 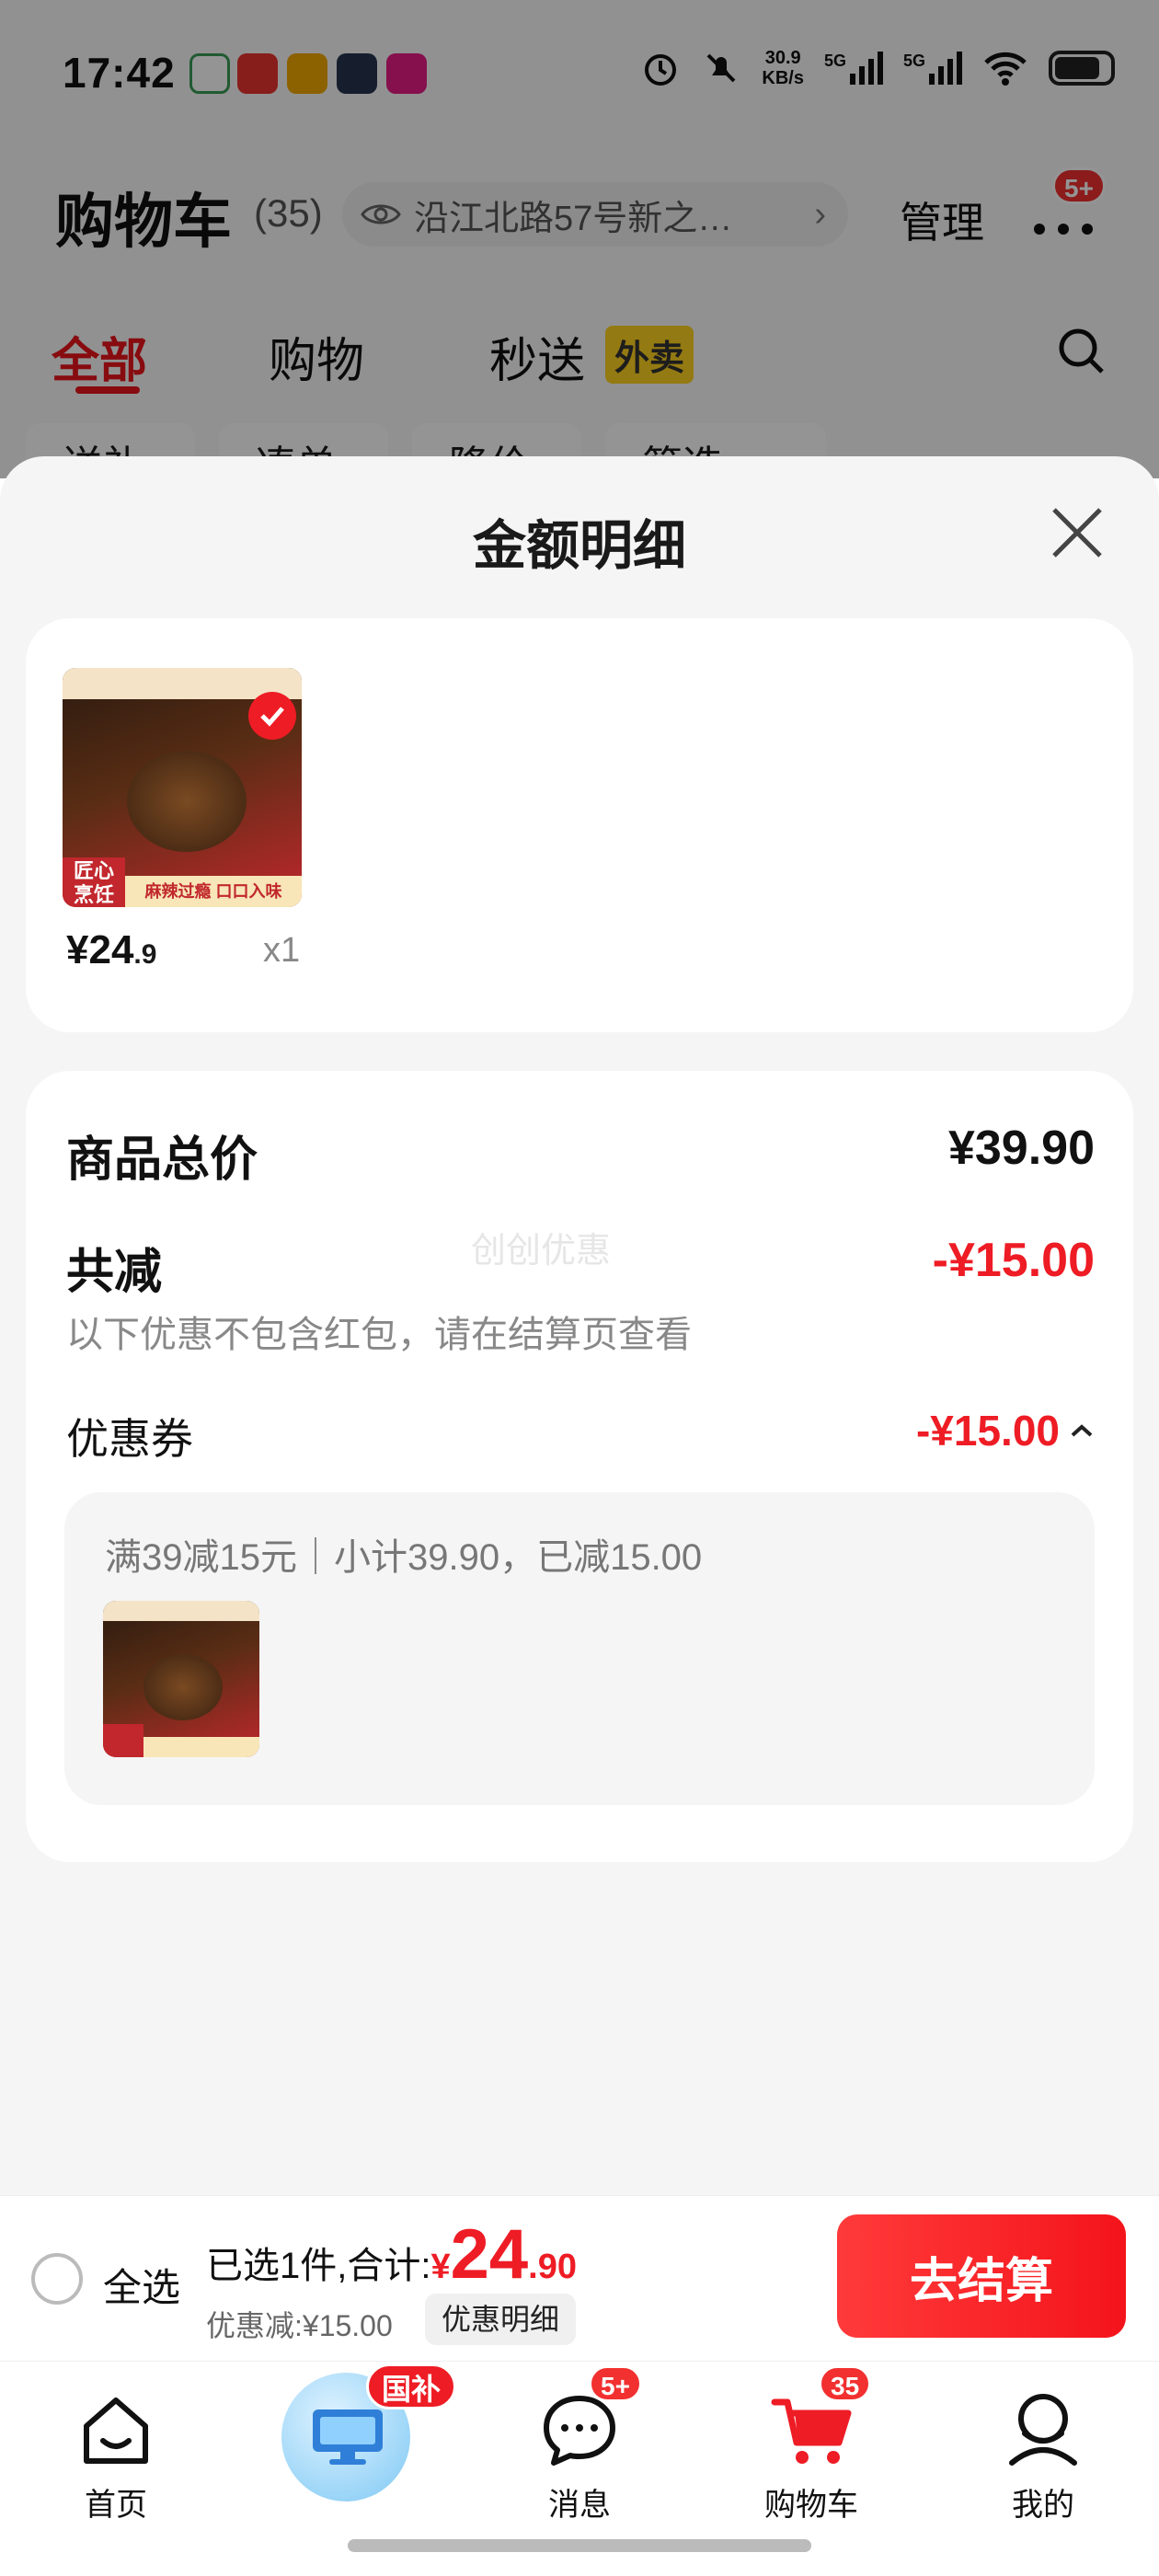 What do you see at coordinates (182, 787) in the screenshot?
I see `product-image: 匠心 烹饪 麻辣过瘾 口口入味` at bounding box center [182, 787].